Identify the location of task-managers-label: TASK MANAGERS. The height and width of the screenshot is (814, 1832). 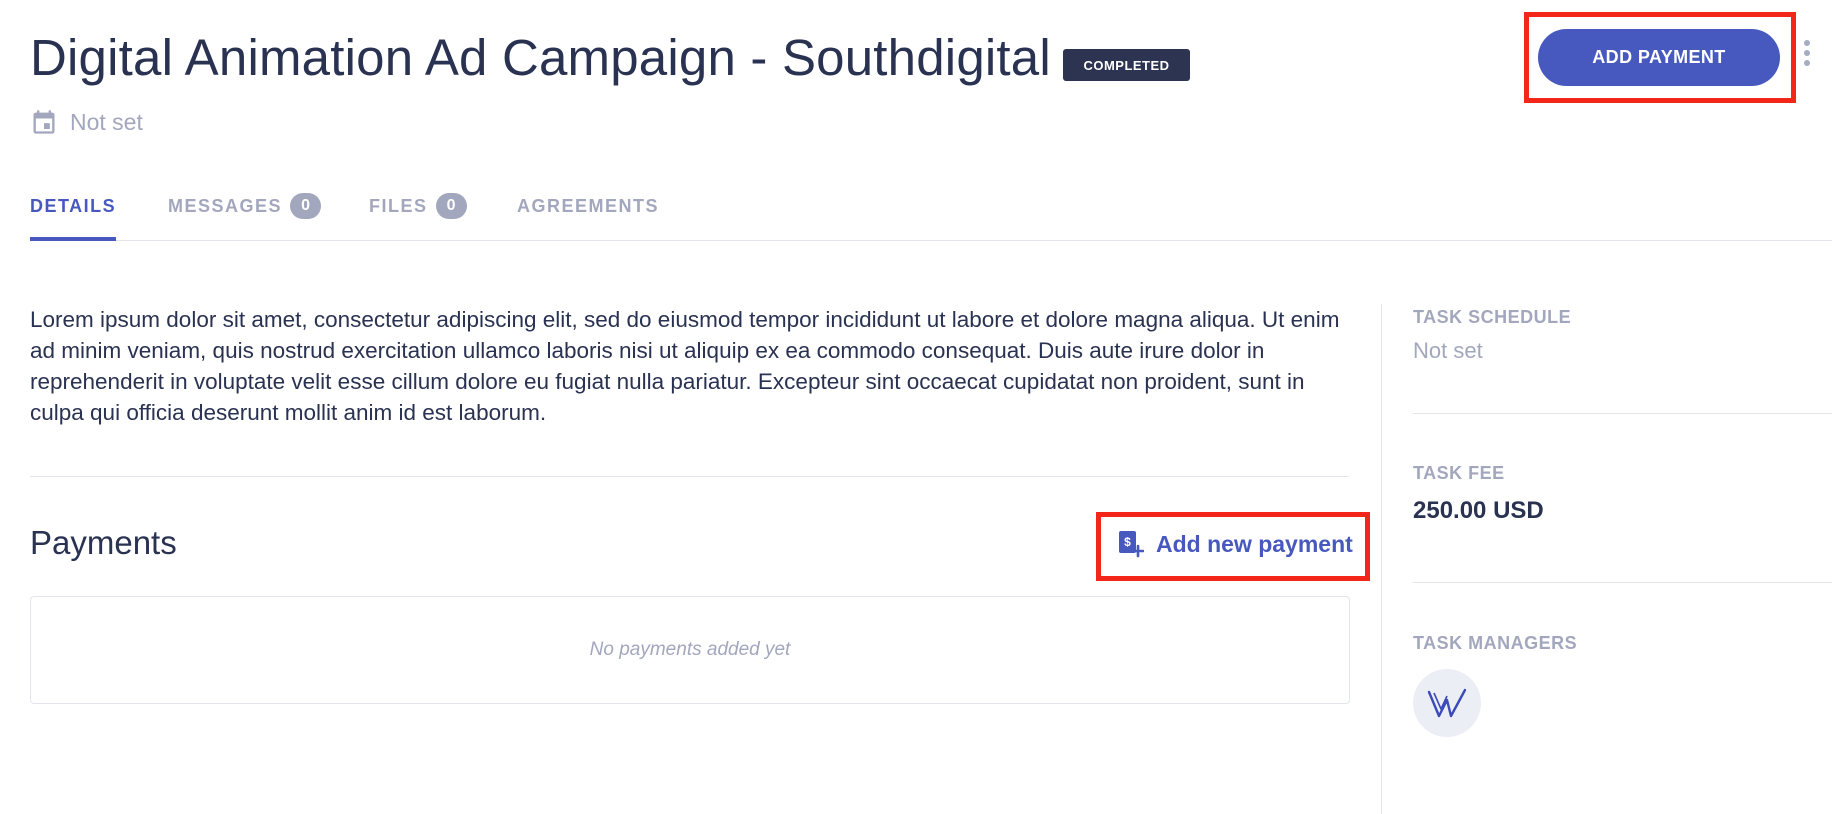
(1495, 643).